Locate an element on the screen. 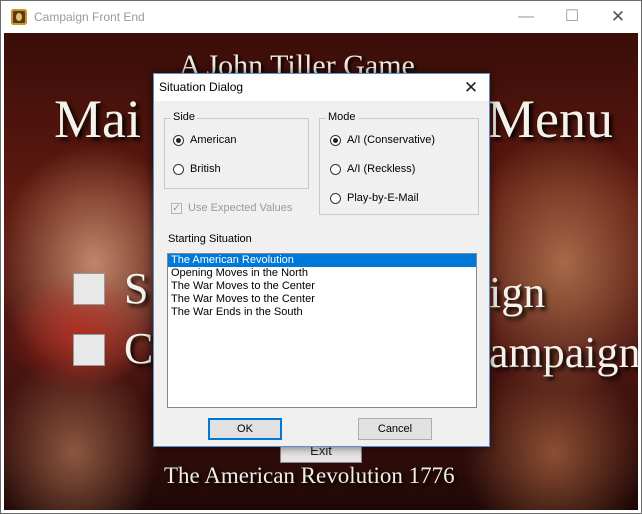 The width and height of the screenshot is (642, 514). starting-situation-label: Starting Situation is located at coordinates (210, 239).